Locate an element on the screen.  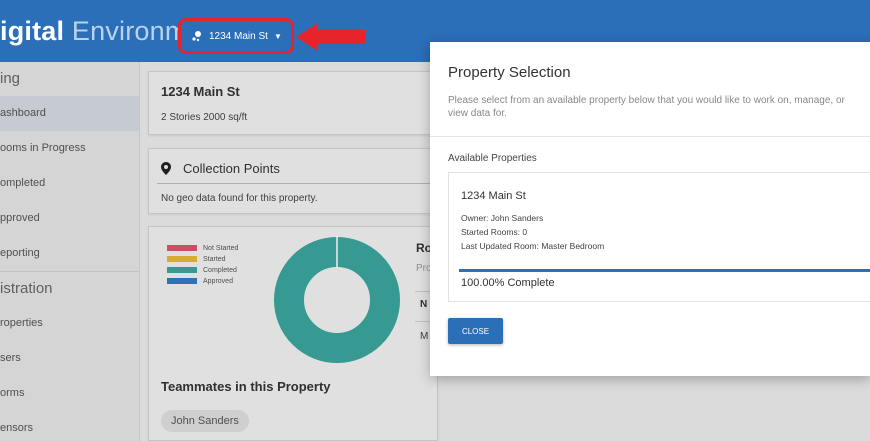
property-selector-button: 1234 Main St ▼ is located at coordinates (236, 36).